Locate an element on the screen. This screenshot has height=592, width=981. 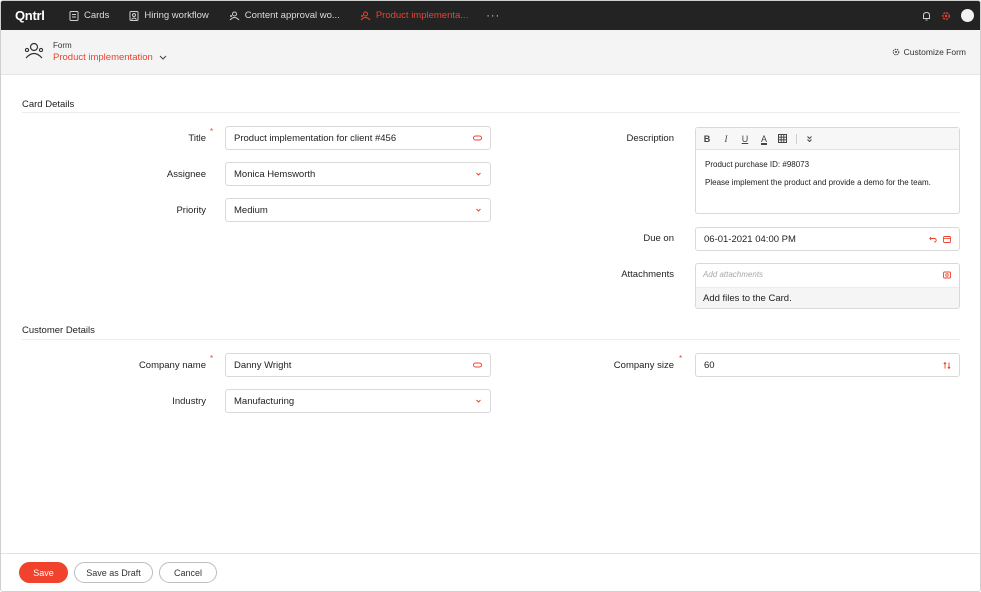
title-label: Title is located at coordinates (197, 138).